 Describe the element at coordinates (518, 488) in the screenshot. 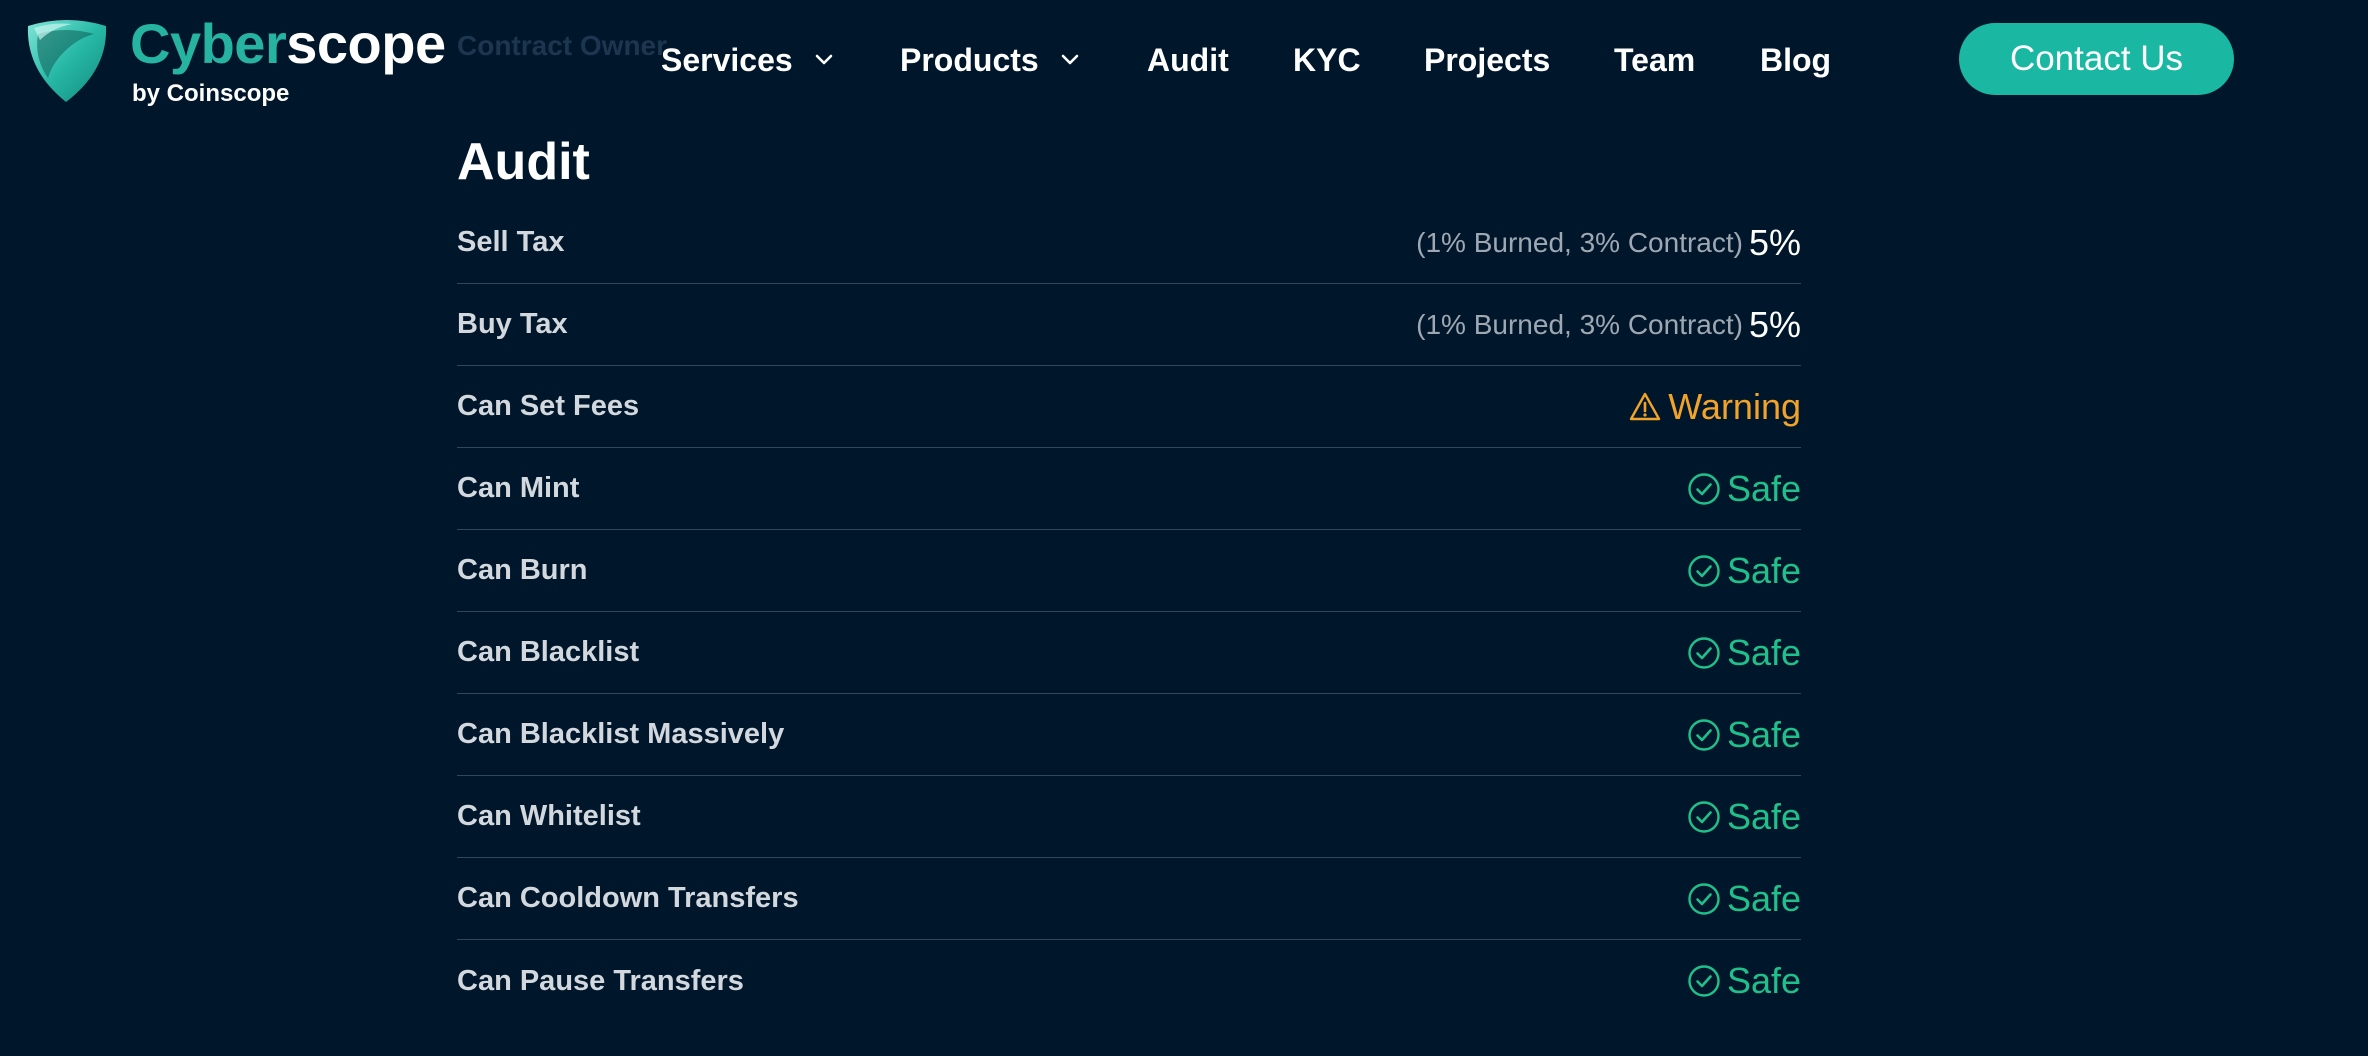

I see `row-label: Can Mint` at that location.